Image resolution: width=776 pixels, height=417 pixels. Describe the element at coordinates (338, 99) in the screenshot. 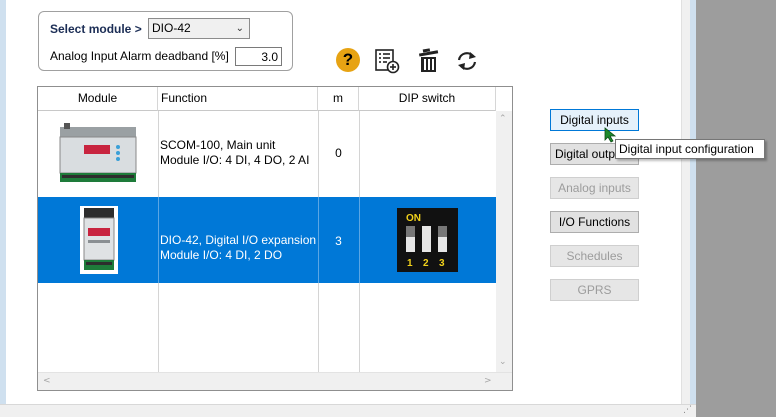

I see `column-header-m: m` at that location.